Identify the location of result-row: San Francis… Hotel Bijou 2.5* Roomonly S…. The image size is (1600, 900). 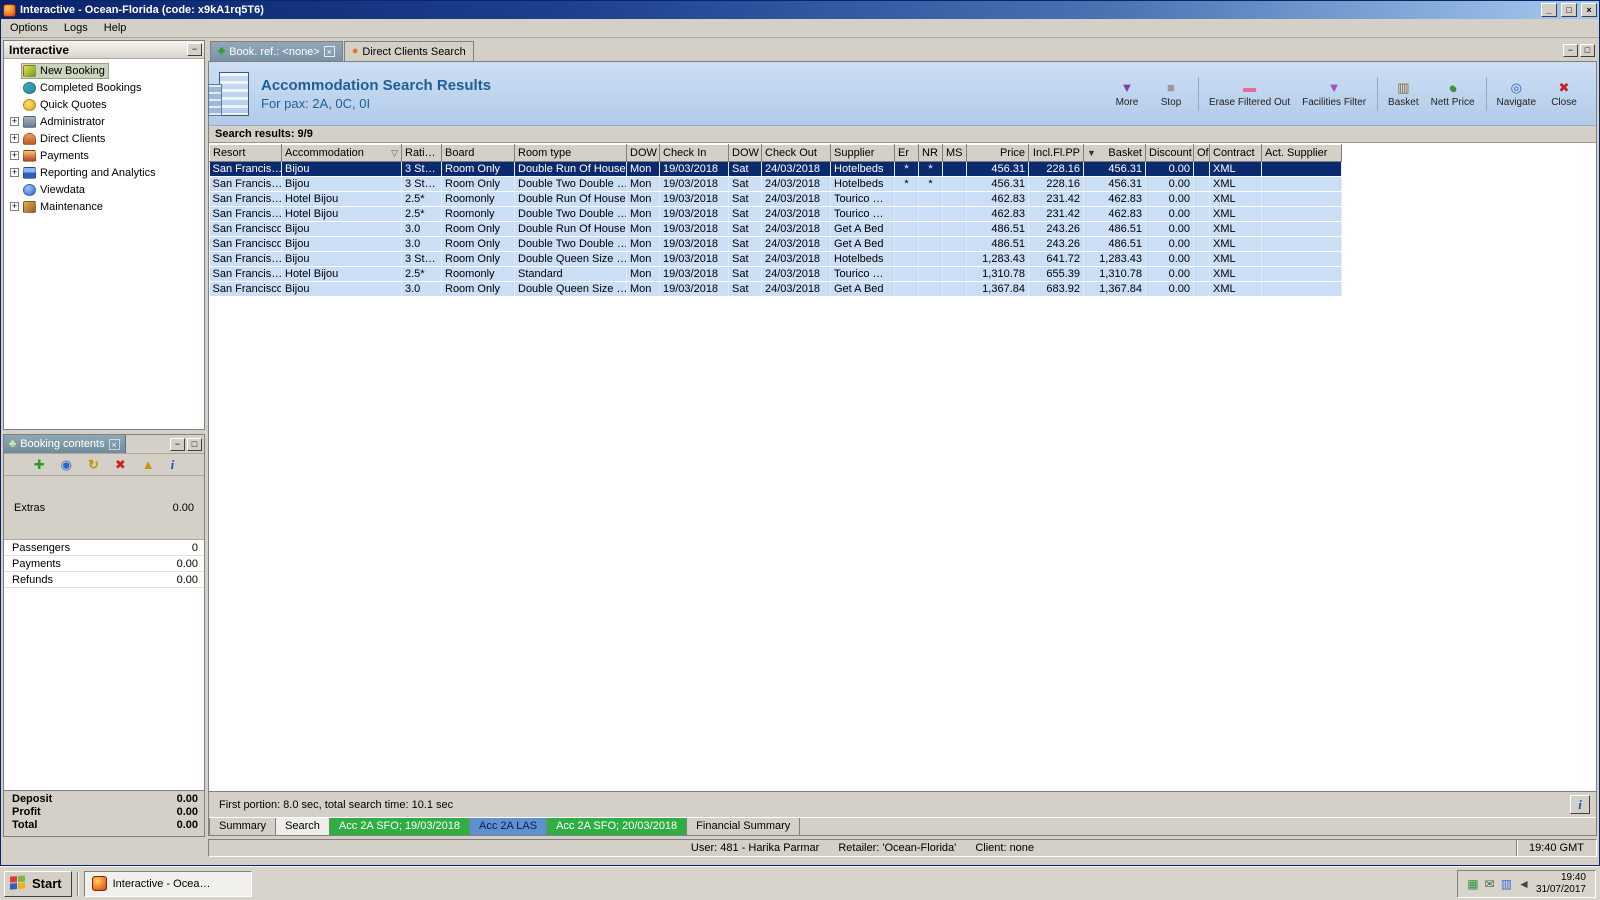
(775, 274).